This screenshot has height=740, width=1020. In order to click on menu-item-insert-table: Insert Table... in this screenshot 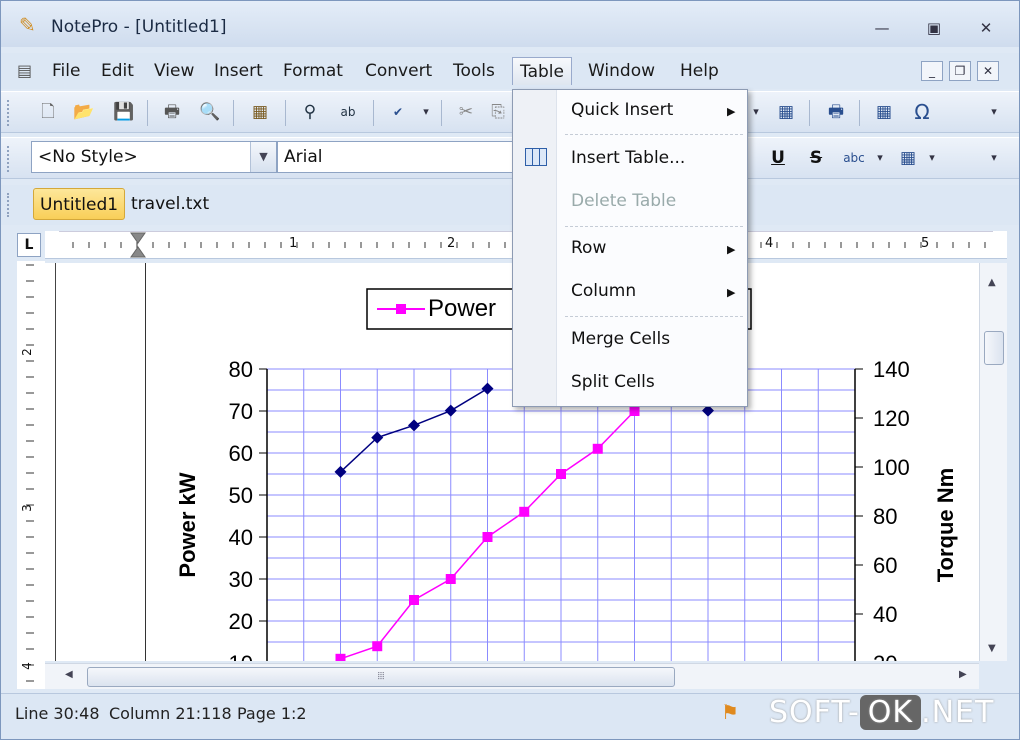, I will do `click(628, 158)`.